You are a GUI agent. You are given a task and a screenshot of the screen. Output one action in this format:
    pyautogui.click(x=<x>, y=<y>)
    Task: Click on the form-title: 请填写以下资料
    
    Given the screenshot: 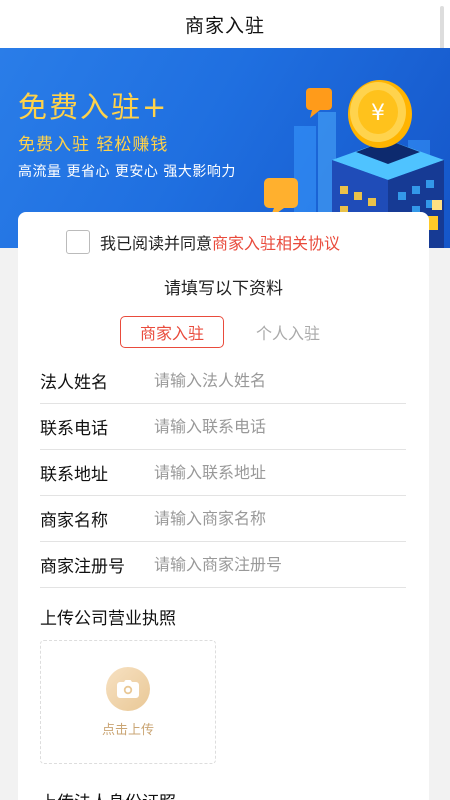 What is the action you would take?
    pyautogui.click(x=223, y=289)
    